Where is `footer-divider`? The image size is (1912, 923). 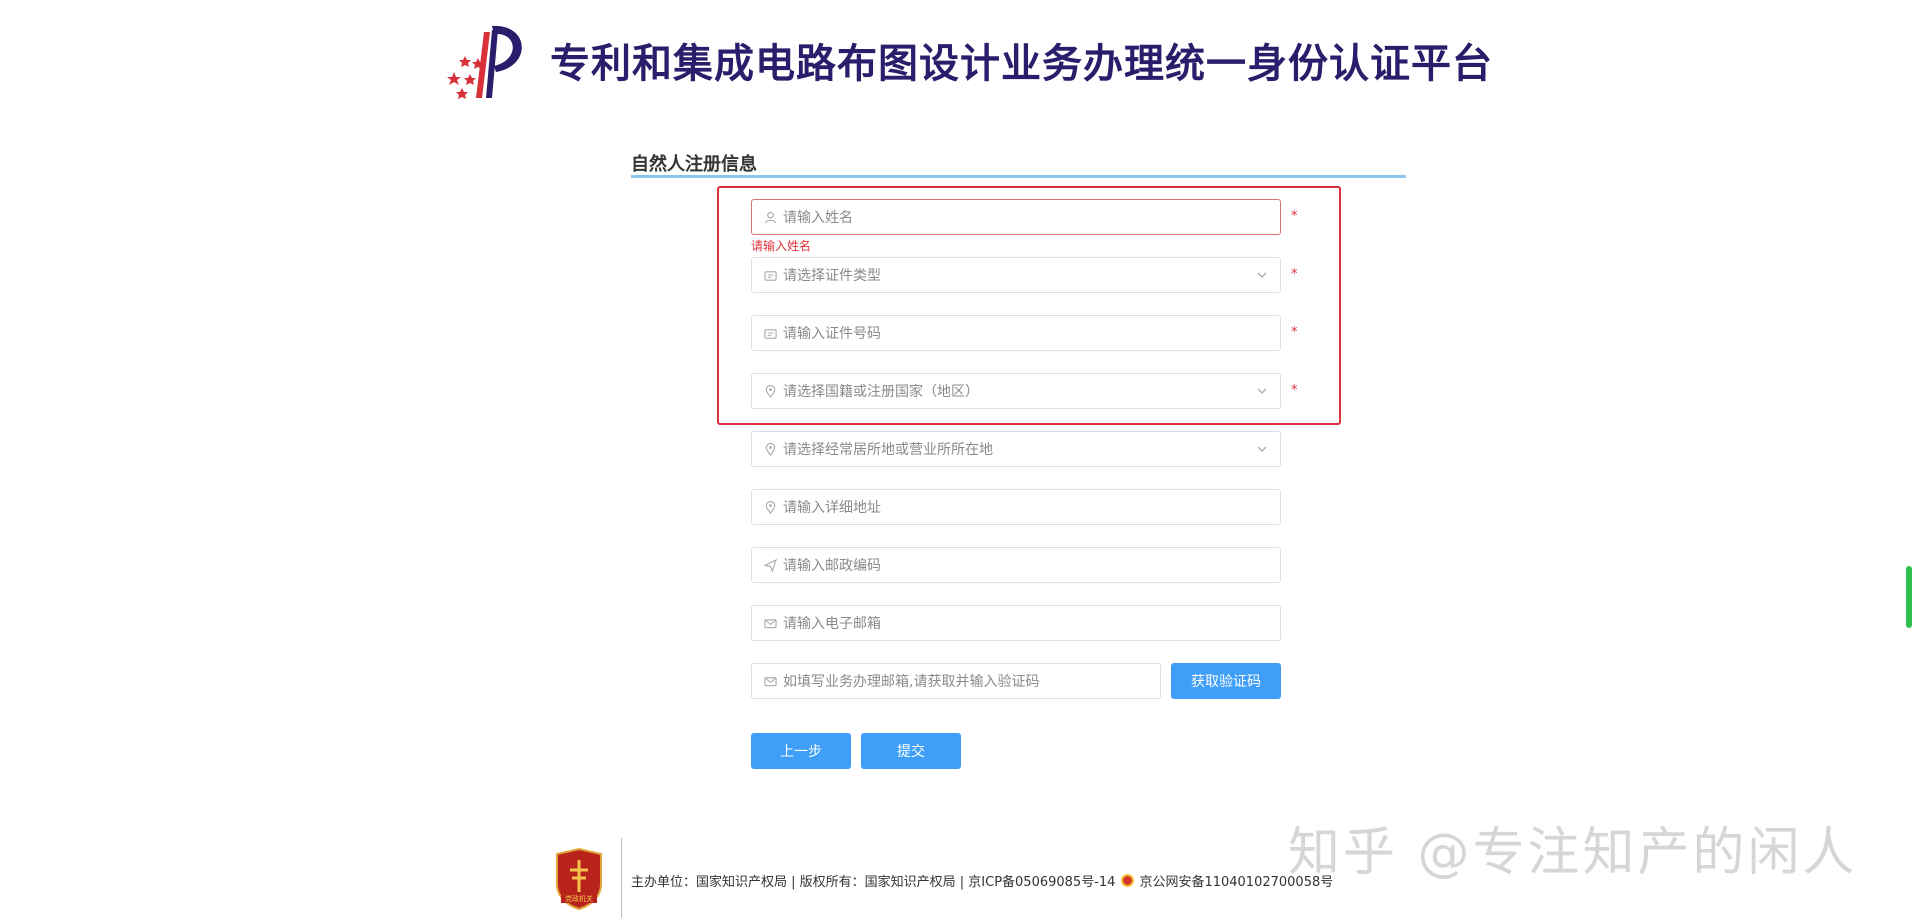 footer-divider is located at coordinates (621, 878).